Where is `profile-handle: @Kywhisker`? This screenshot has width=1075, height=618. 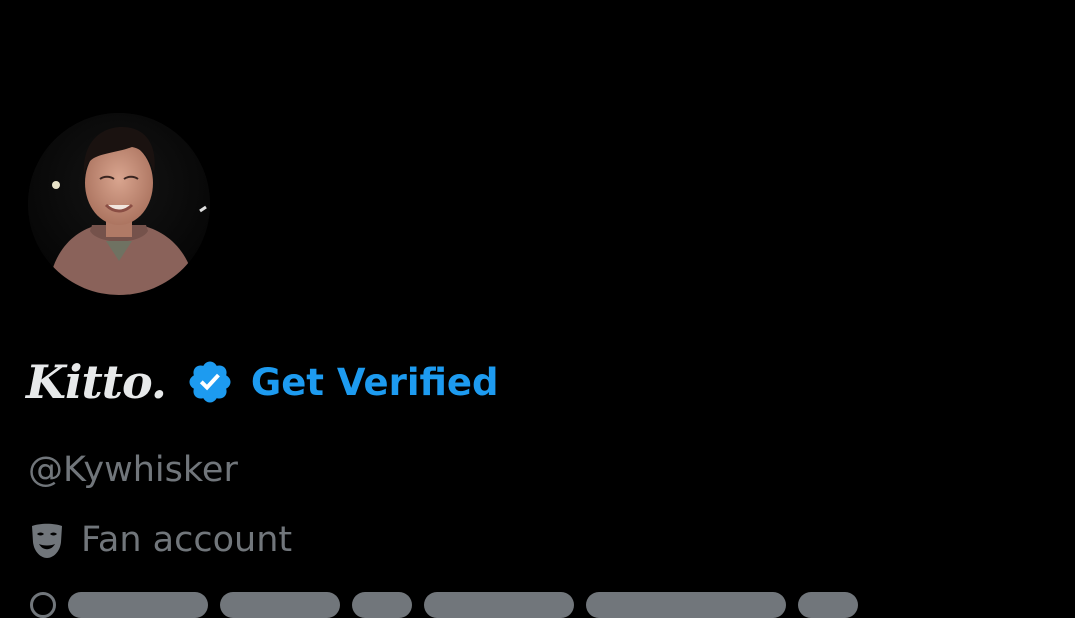 profile-handle: @Kywhisker is located at coordinates (133, 470).